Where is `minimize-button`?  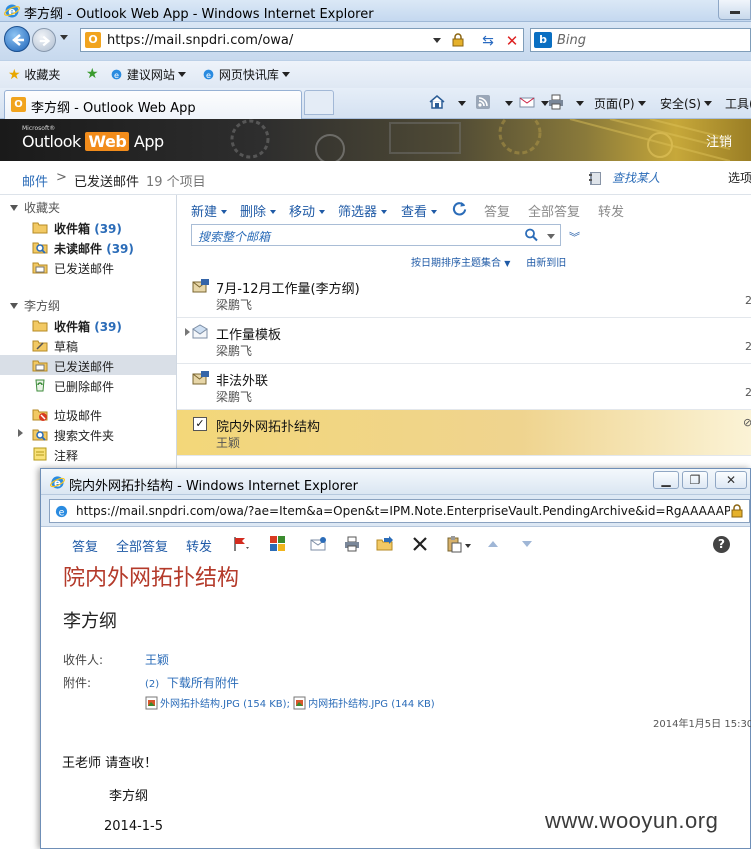
minimize-button is located at coordinates (734, 10).